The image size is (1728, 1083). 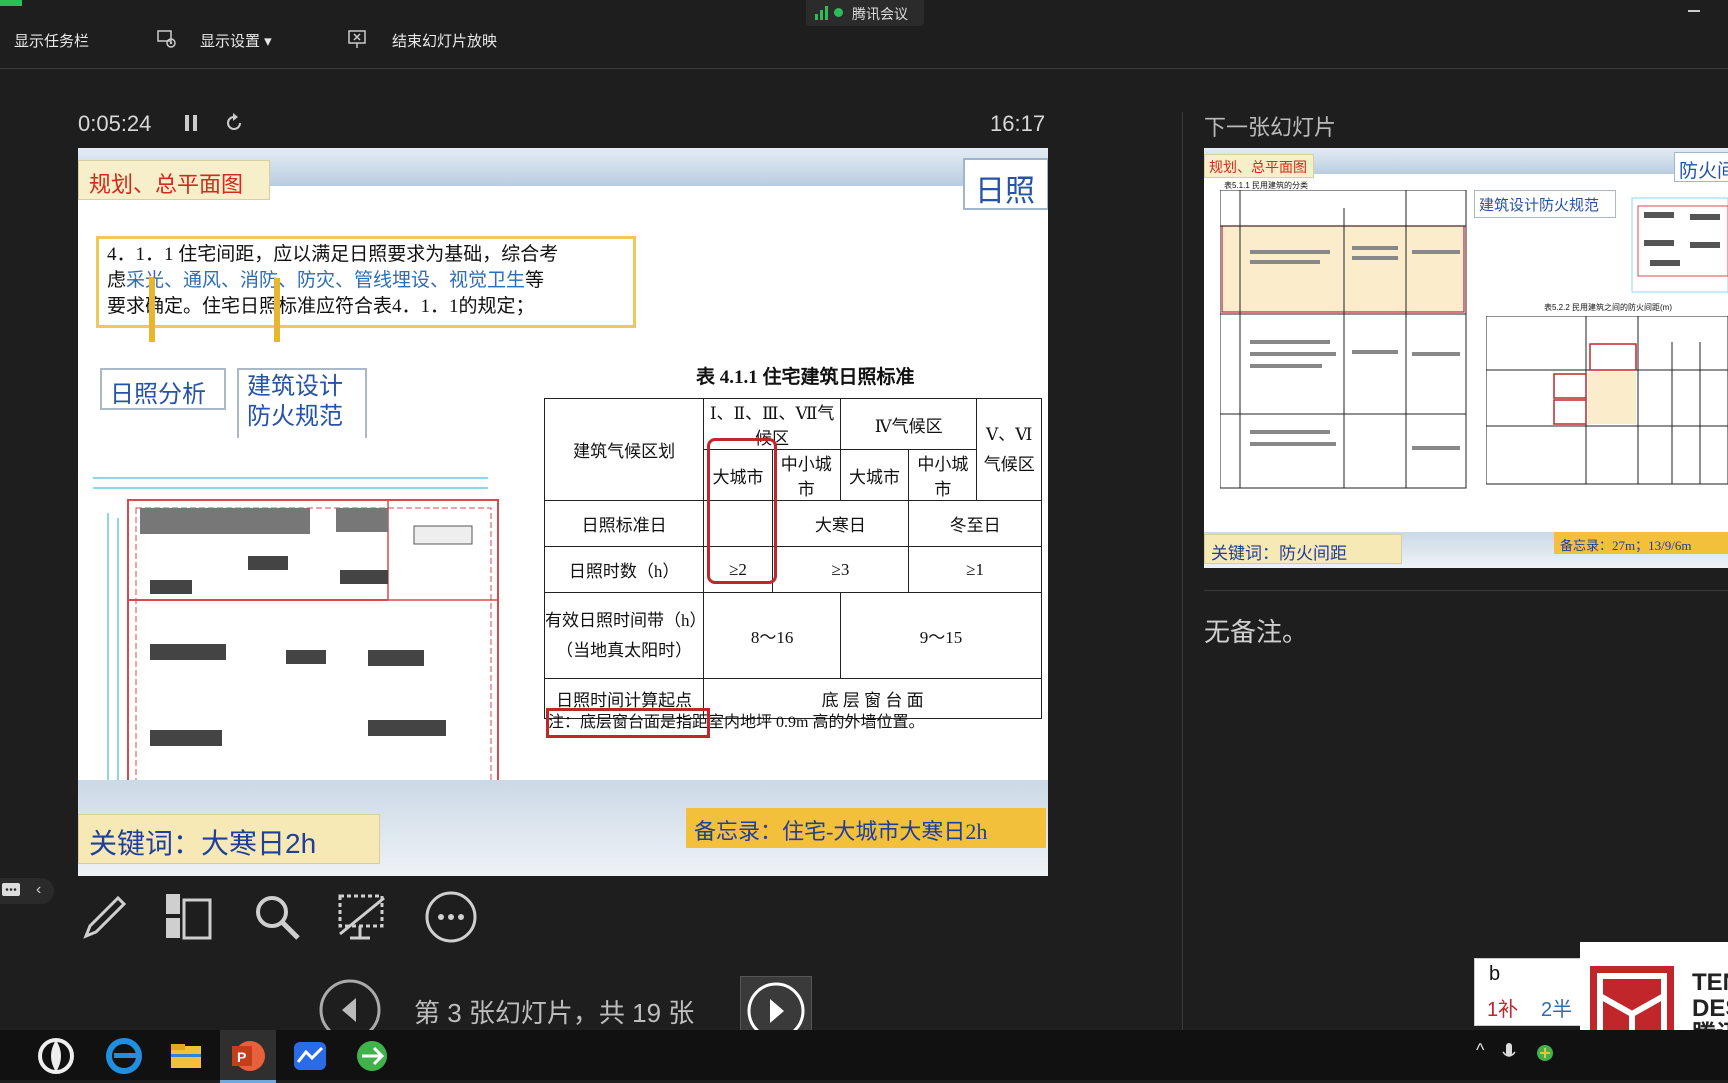 What do you see at coordinates (1466, 590) in the screenshot?
I see `notes-divider` at bounding box center [1466, 590].